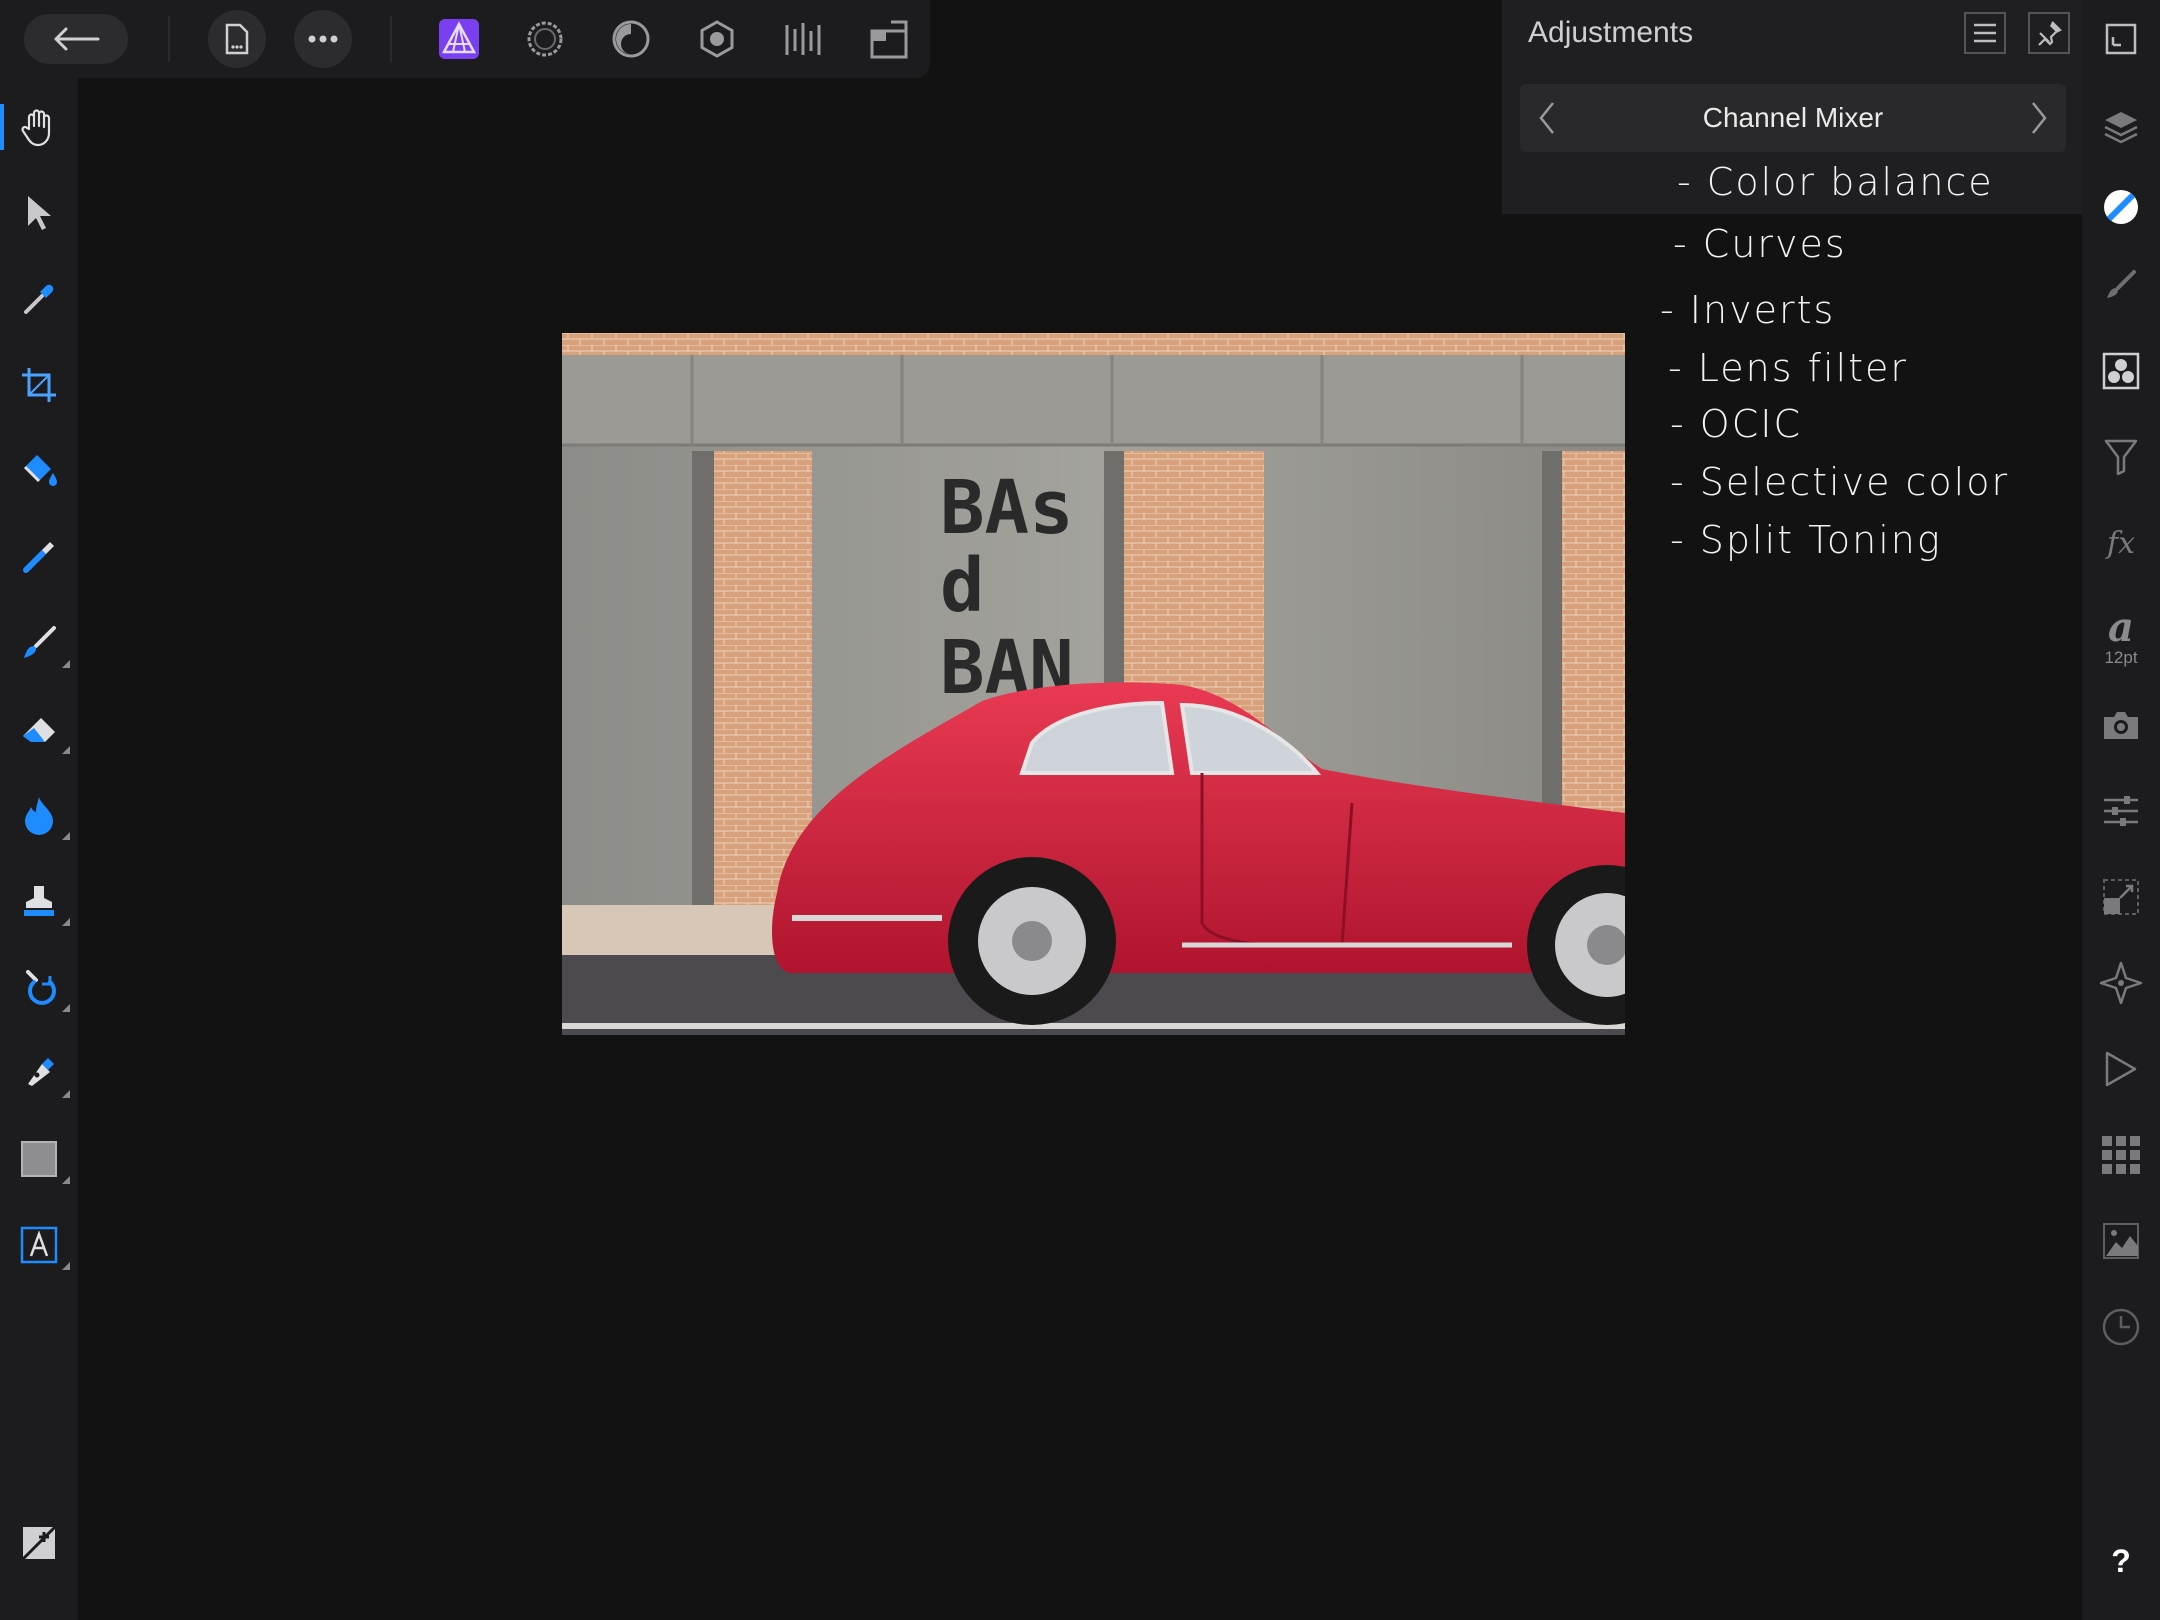  What do you see at coordinates (39, 815) in the screenshot?
I see `dodge-burn-tool` at bounding box center [39, 815].